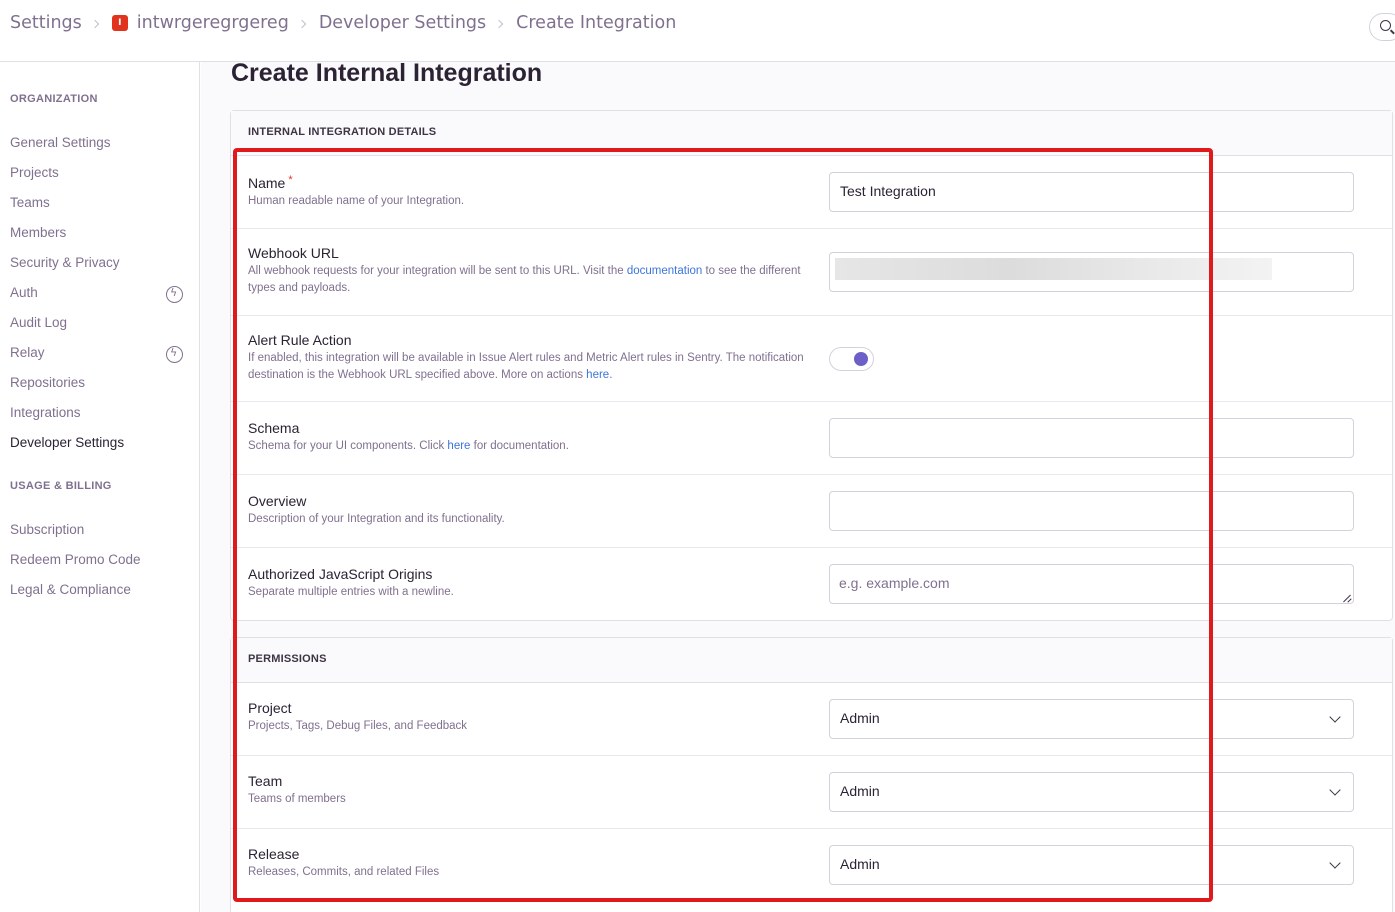 This screenshot has width=1395, height=912. I want to click on overview-input, so click(1091, 511).